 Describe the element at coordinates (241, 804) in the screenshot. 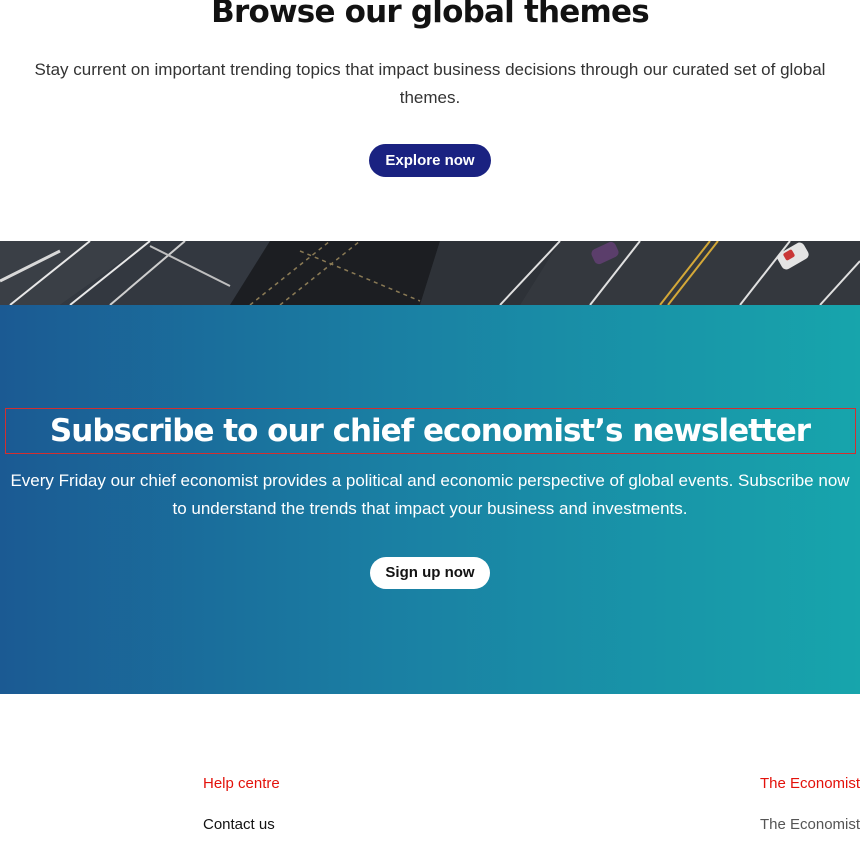

I see `footer-column-help: Help centre Contact us` at that location.